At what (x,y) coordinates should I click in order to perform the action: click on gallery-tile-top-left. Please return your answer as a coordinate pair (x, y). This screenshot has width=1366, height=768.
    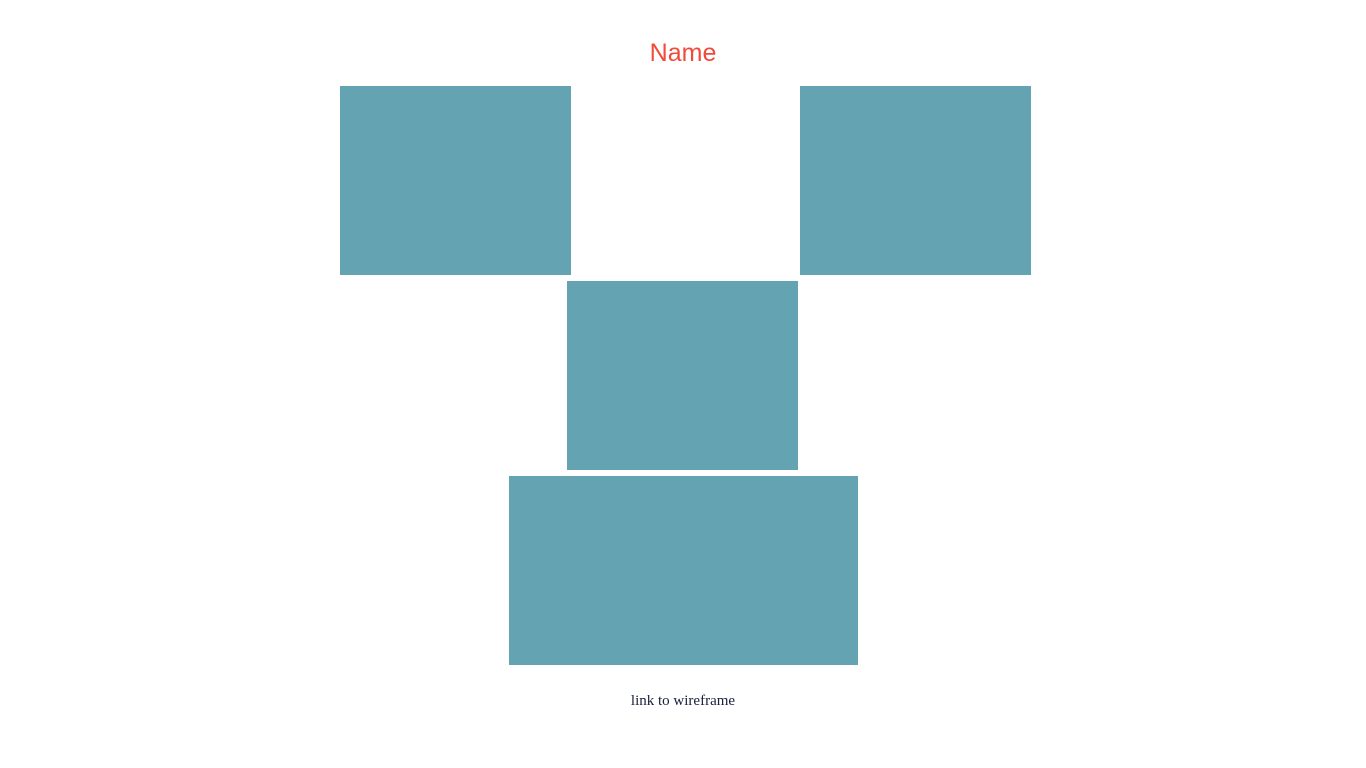
    Looking at the image, I should click on (455, 180).